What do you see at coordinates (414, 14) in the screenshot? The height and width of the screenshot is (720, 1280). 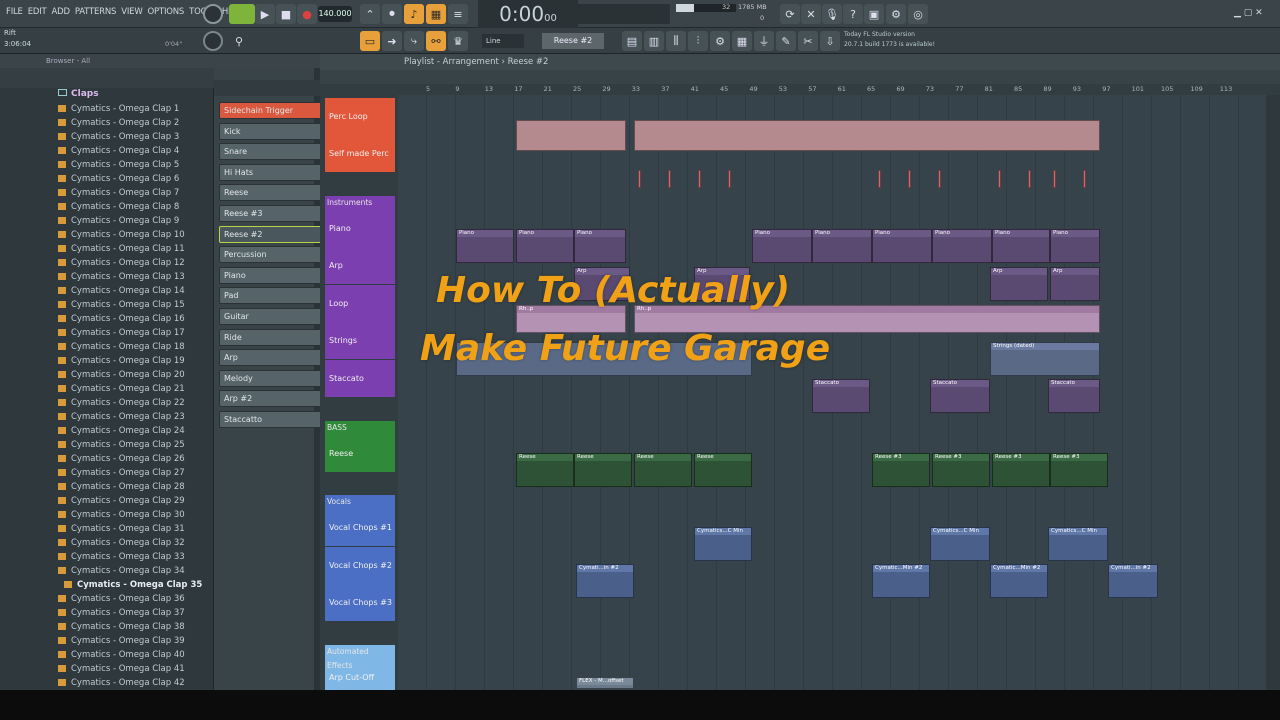 I see `countdown-icon: ♪` at bounding box center [414, 14].